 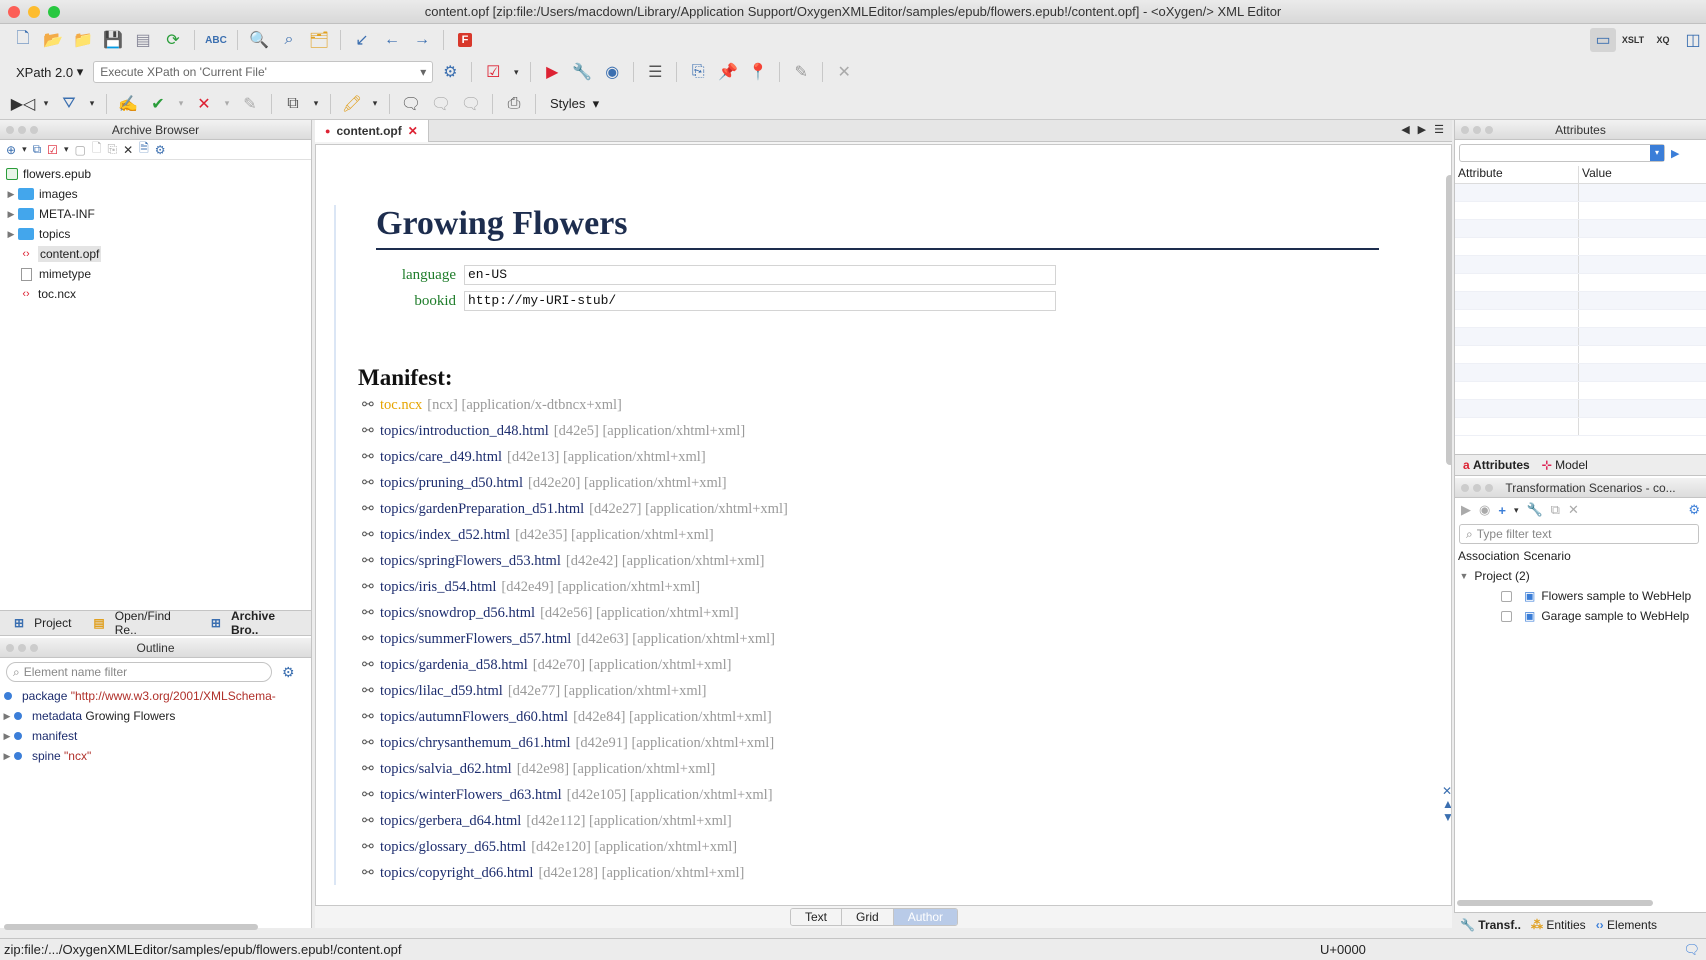 I want to click on save-all-icon: ▤, so click(x=143, y=40).